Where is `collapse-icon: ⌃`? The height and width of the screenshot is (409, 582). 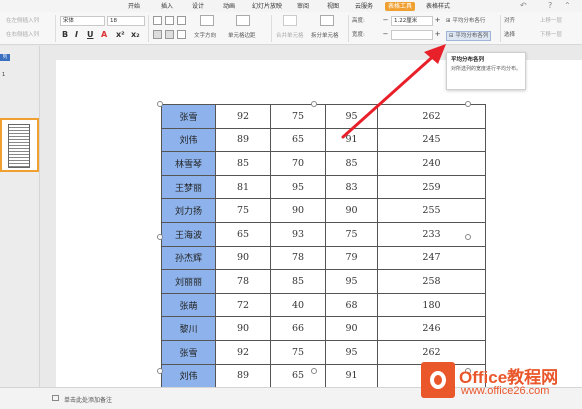 collapse-icon: ⌃ is located at coordinates (567, 5).